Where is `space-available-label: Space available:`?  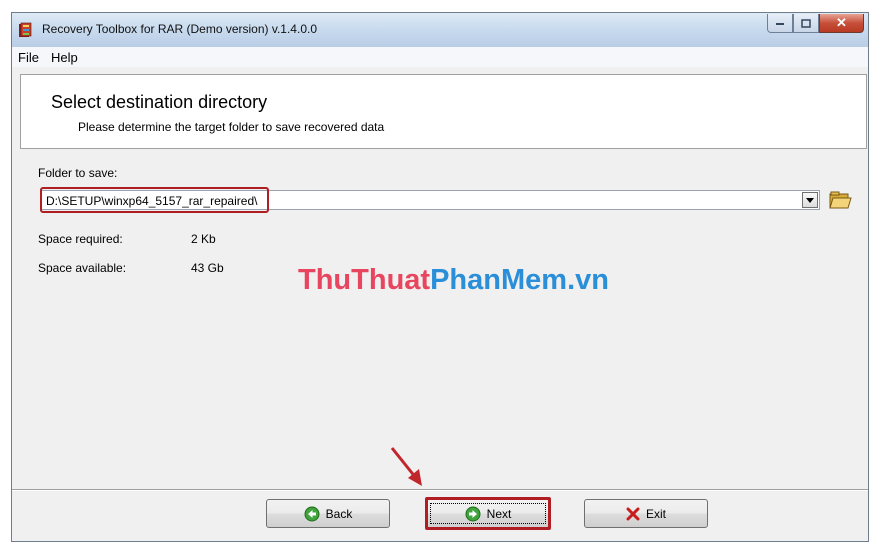 space-available-label: Space available: is located at coordinates (82, 268).